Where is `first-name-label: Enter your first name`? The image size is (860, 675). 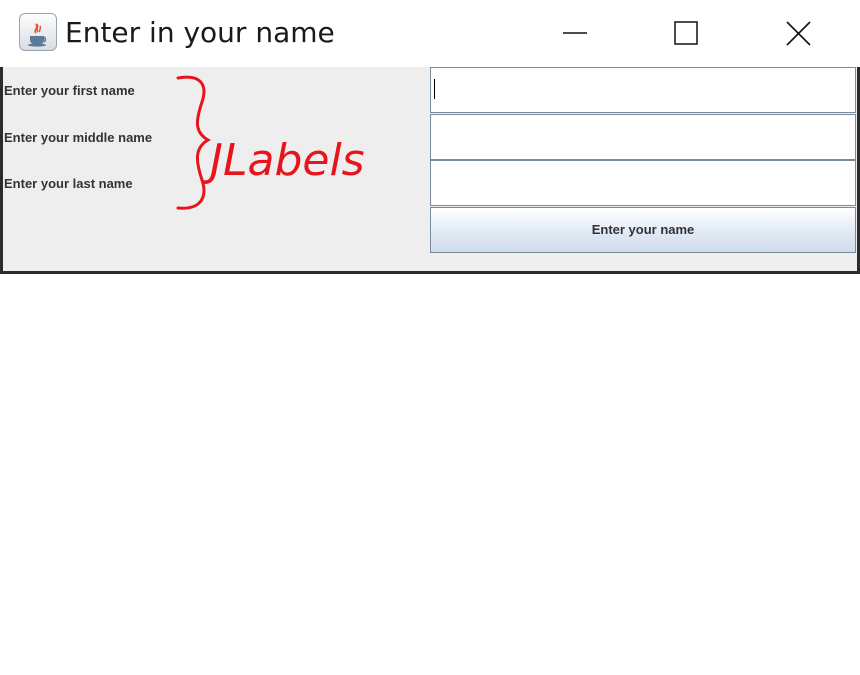 first-name-label: Enter your first name is located at coordinates (69, 90).